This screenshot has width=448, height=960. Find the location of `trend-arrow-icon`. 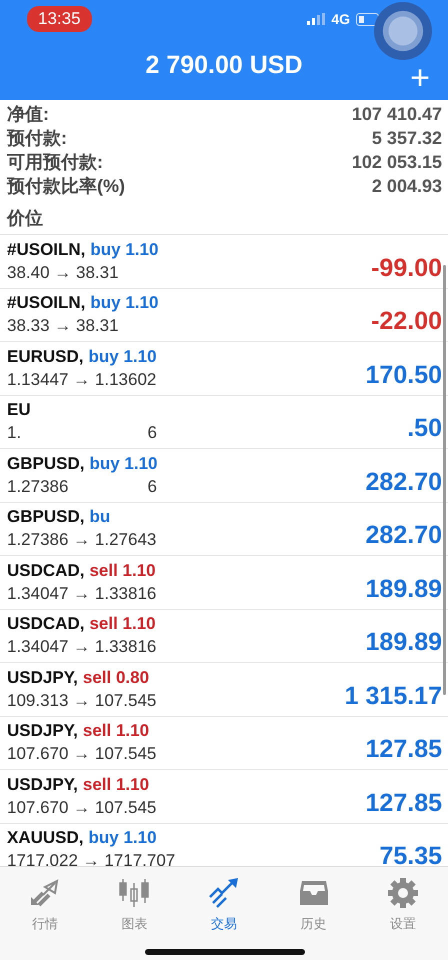

trend-arrow-icon is located at coordinates (224, 893).